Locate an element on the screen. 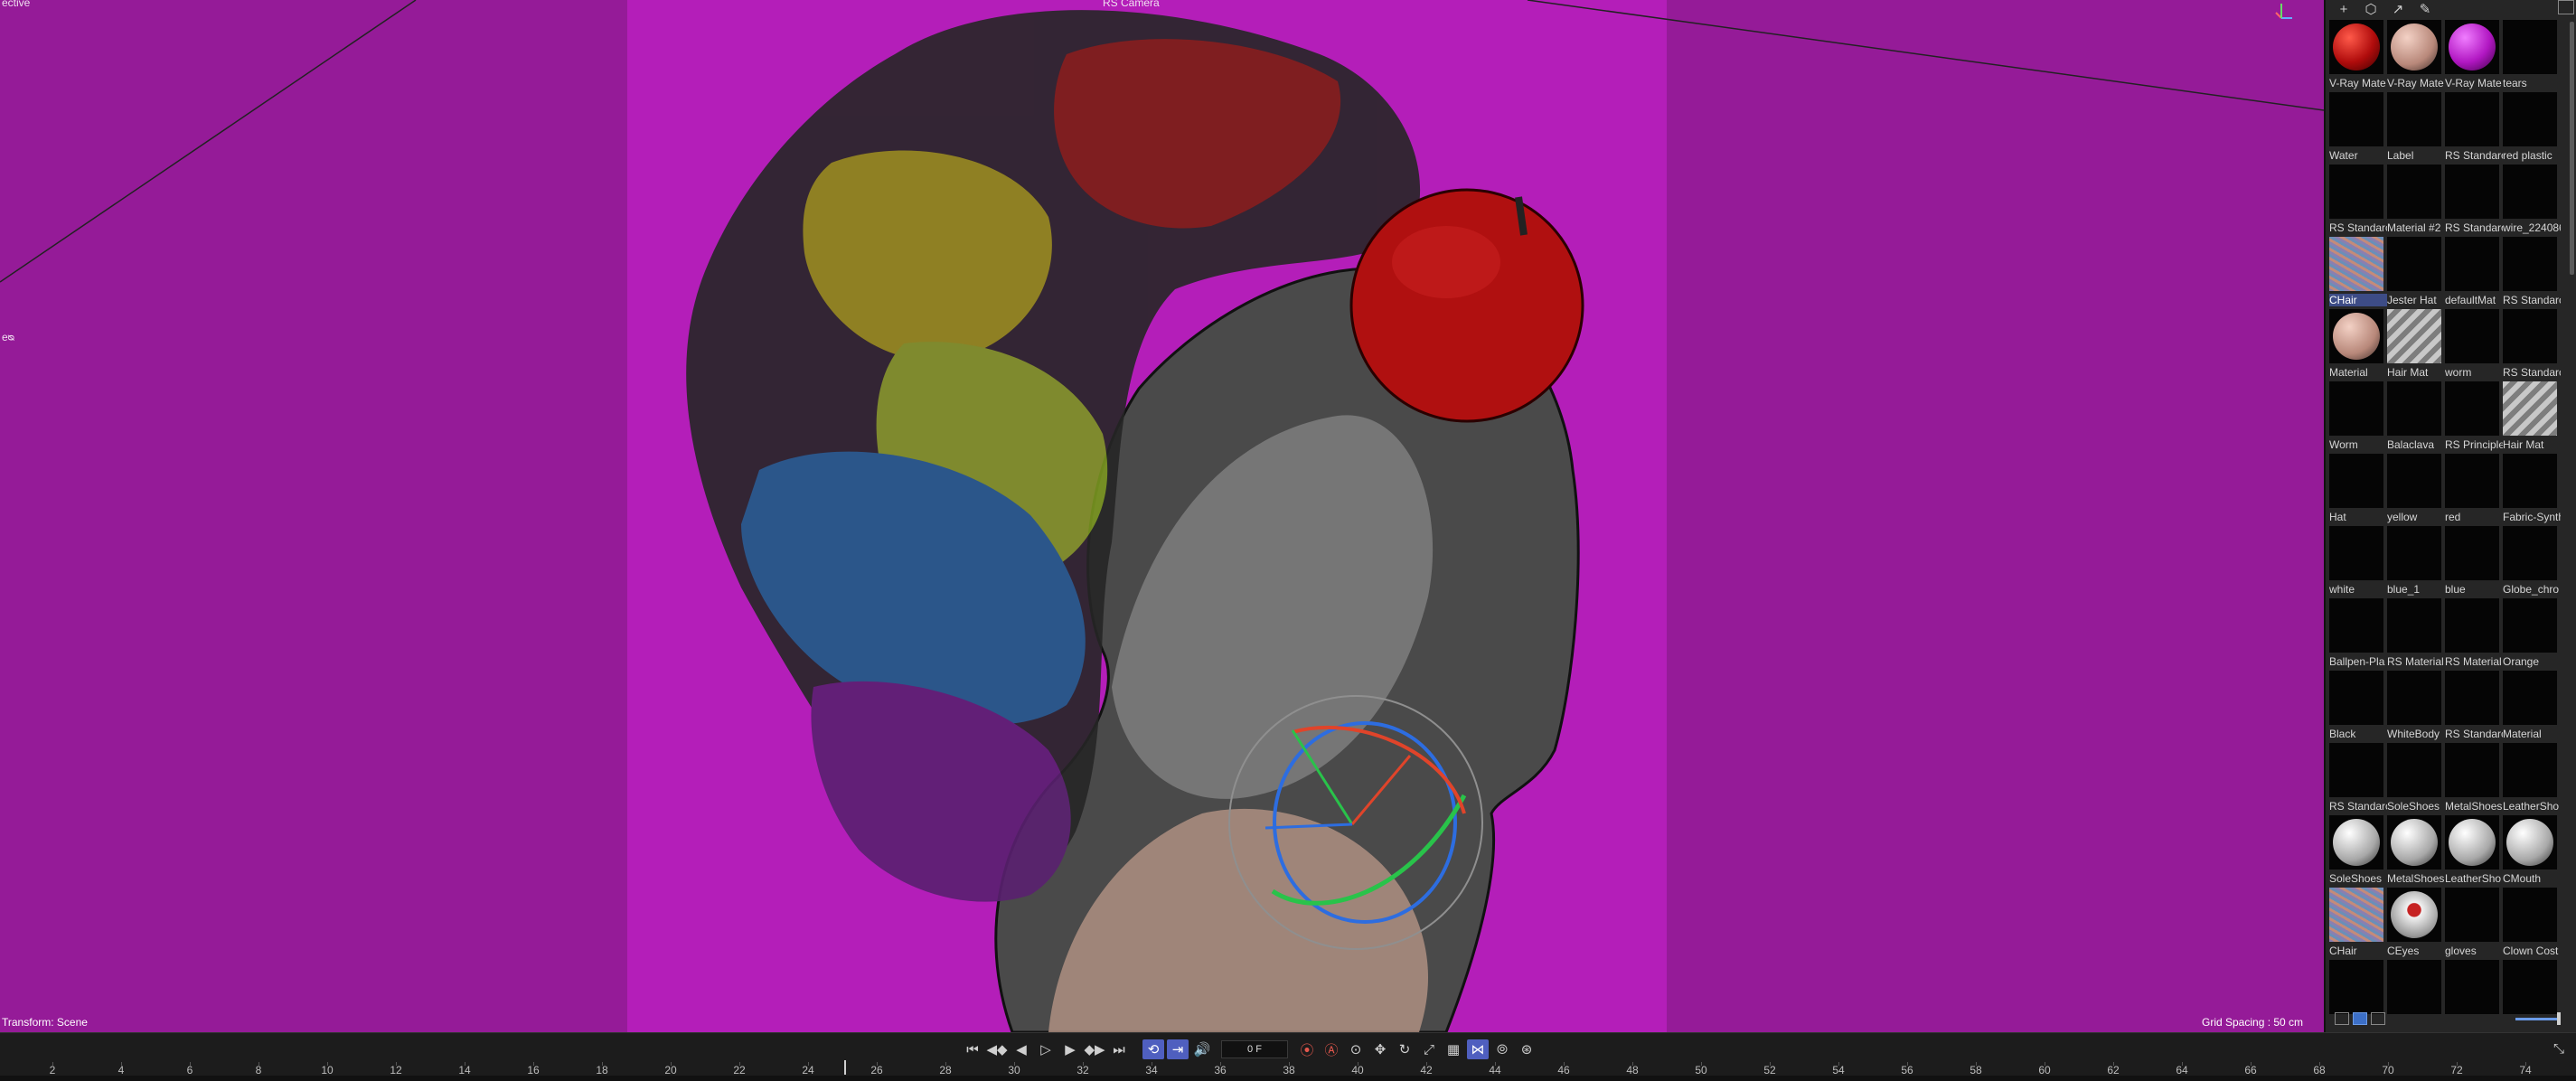 The width and height of the screenshot is (2576, 1081). material-item: Ballpen-Pla is located at coordinates (2358, 634).